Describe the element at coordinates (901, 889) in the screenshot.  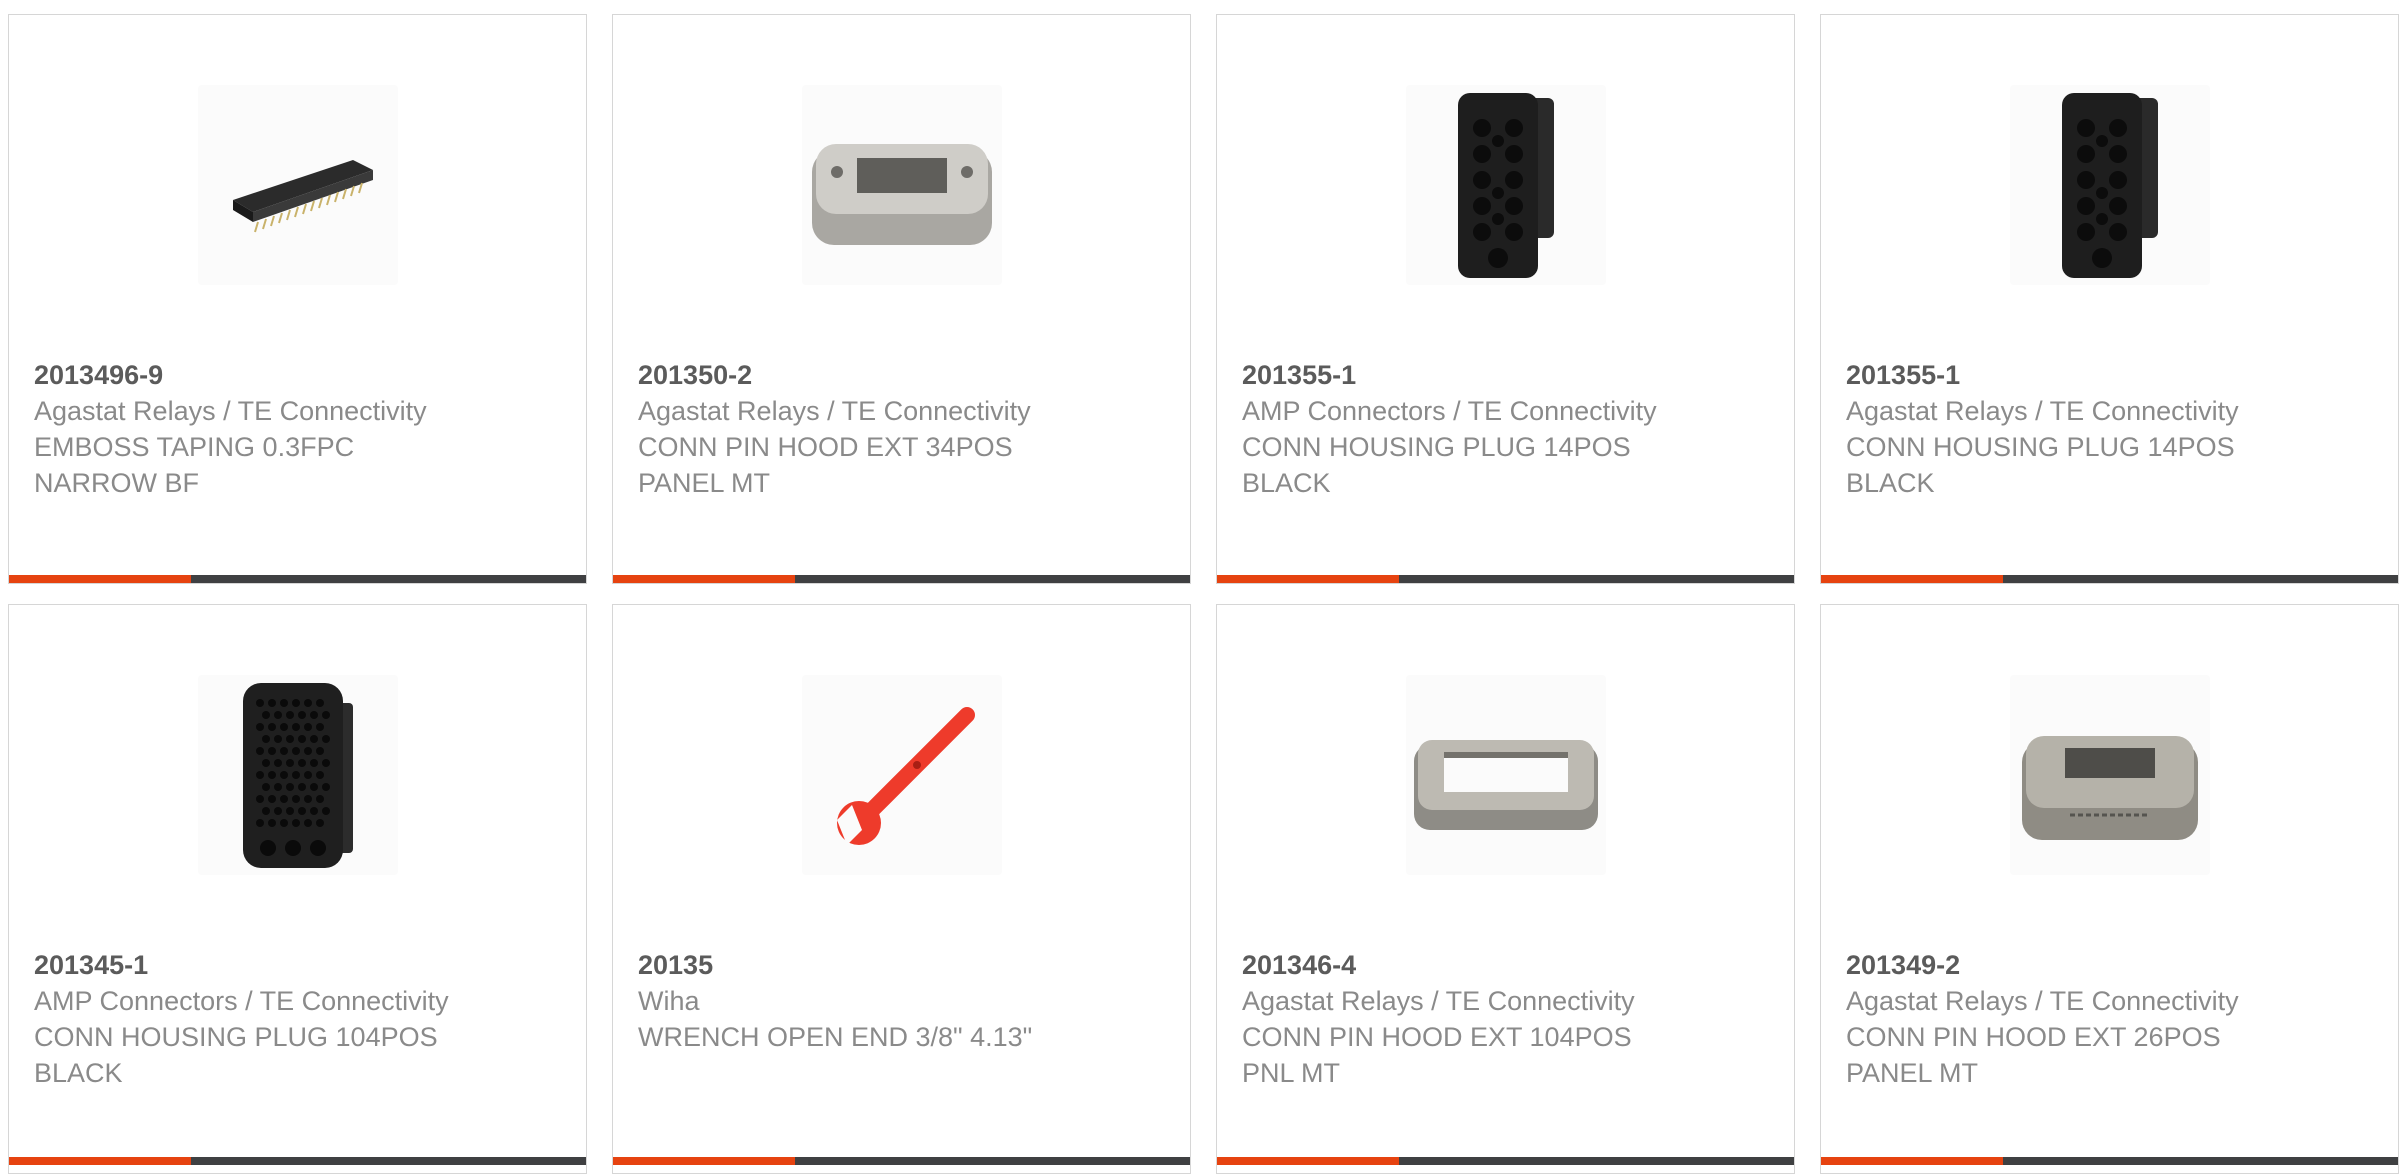
I see `product-card: 20135 Wiha WRENCH OPEN END 3/8" 4.13"` at that location.